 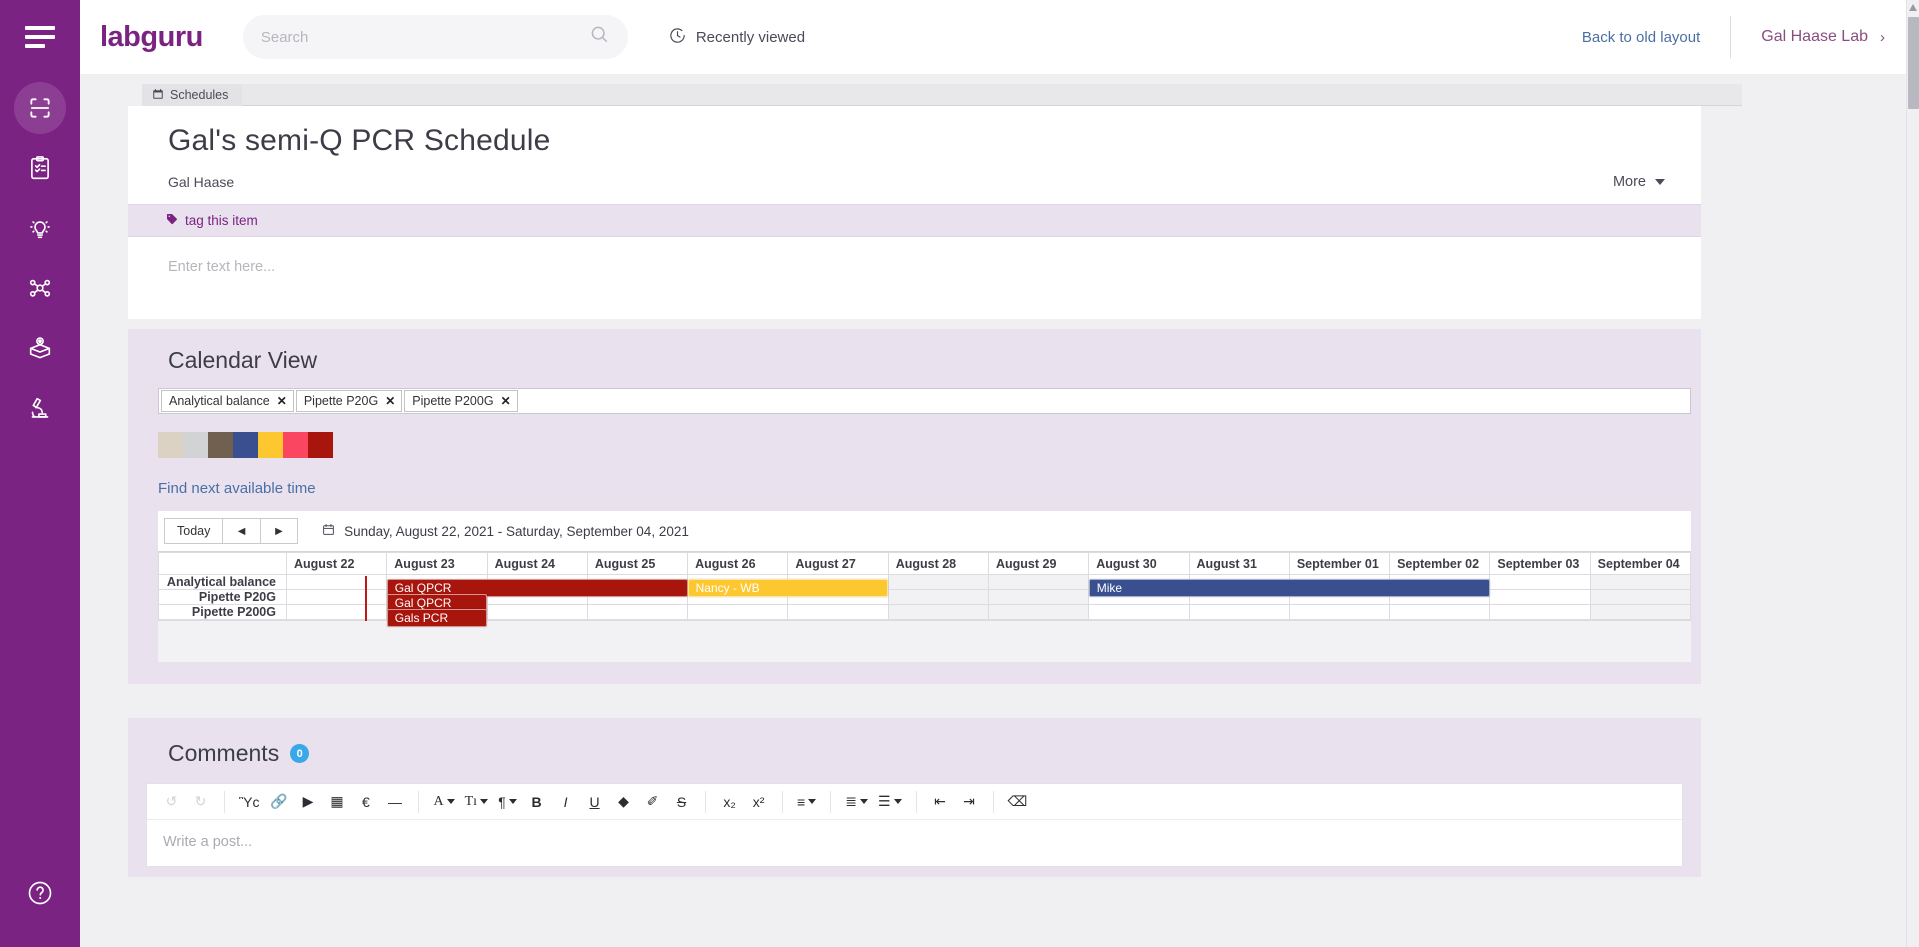 I want to click on horizontal-rule-button: —, so click(x=394, y=802).